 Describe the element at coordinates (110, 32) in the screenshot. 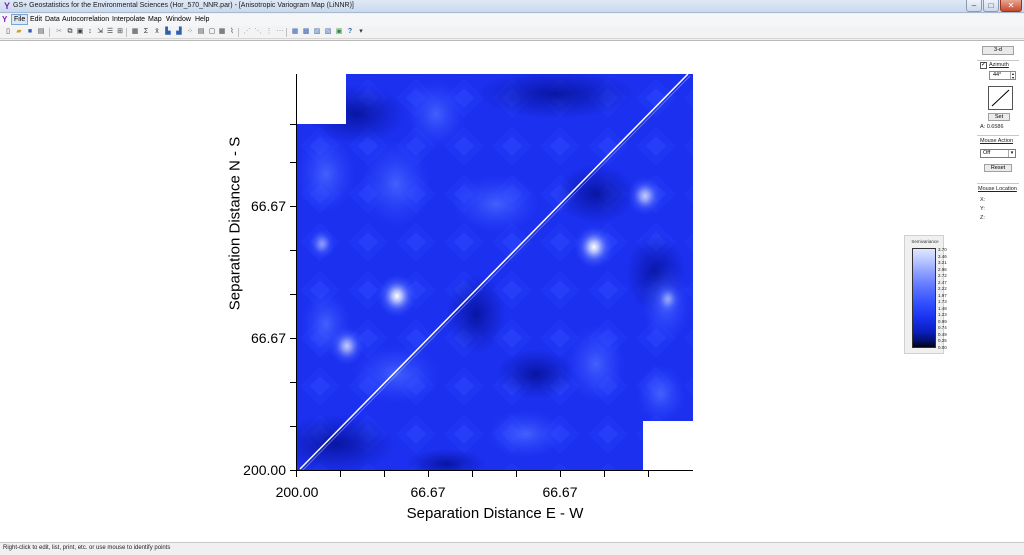

I see `list-icon: ☰` at that location.